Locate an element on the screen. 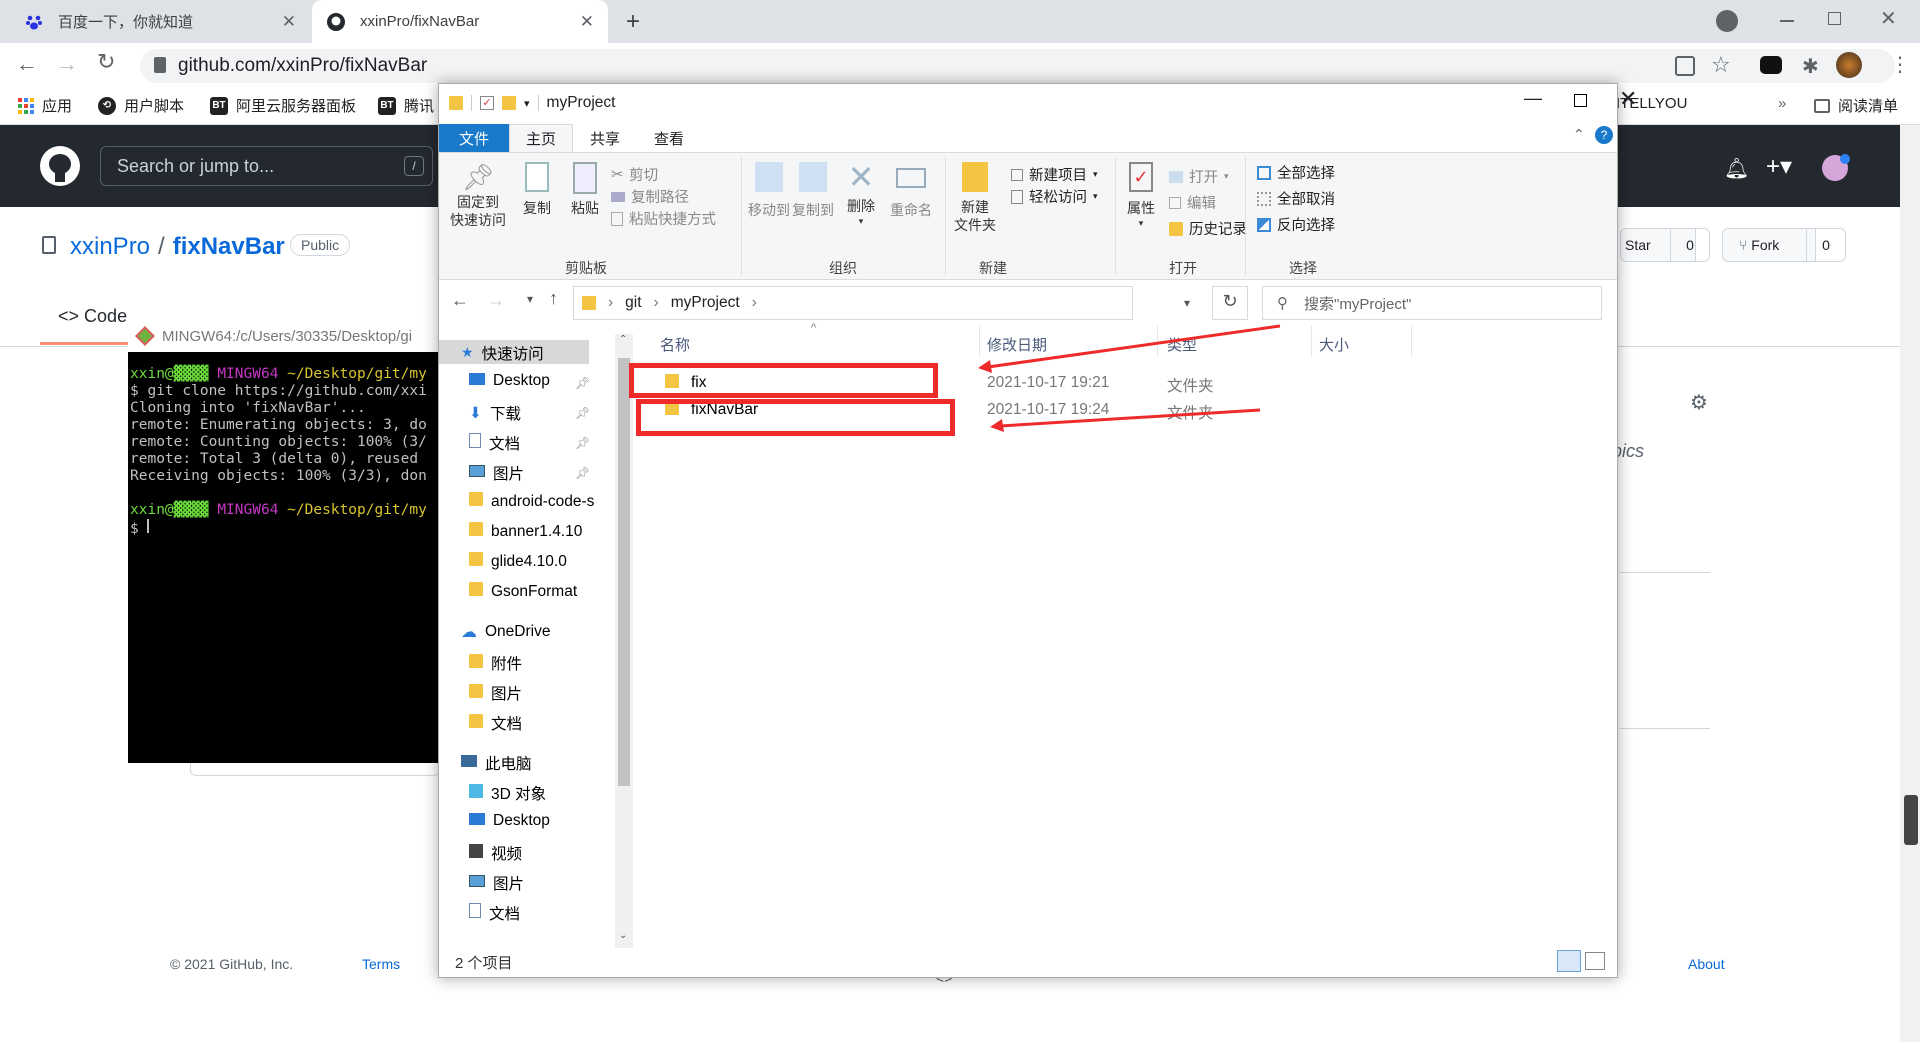  ribbon-tab-share: 共享 is located at coordinates (605, 138).